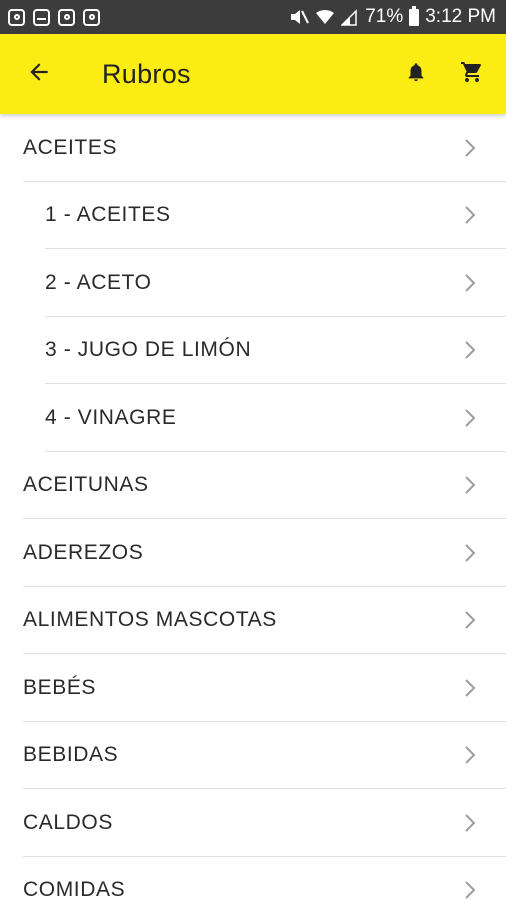 This screenshot has height=900, width=506. Describe the element at coordinates (253, 74) in the screenshot. I see `app-bar: Rubros` at that location.